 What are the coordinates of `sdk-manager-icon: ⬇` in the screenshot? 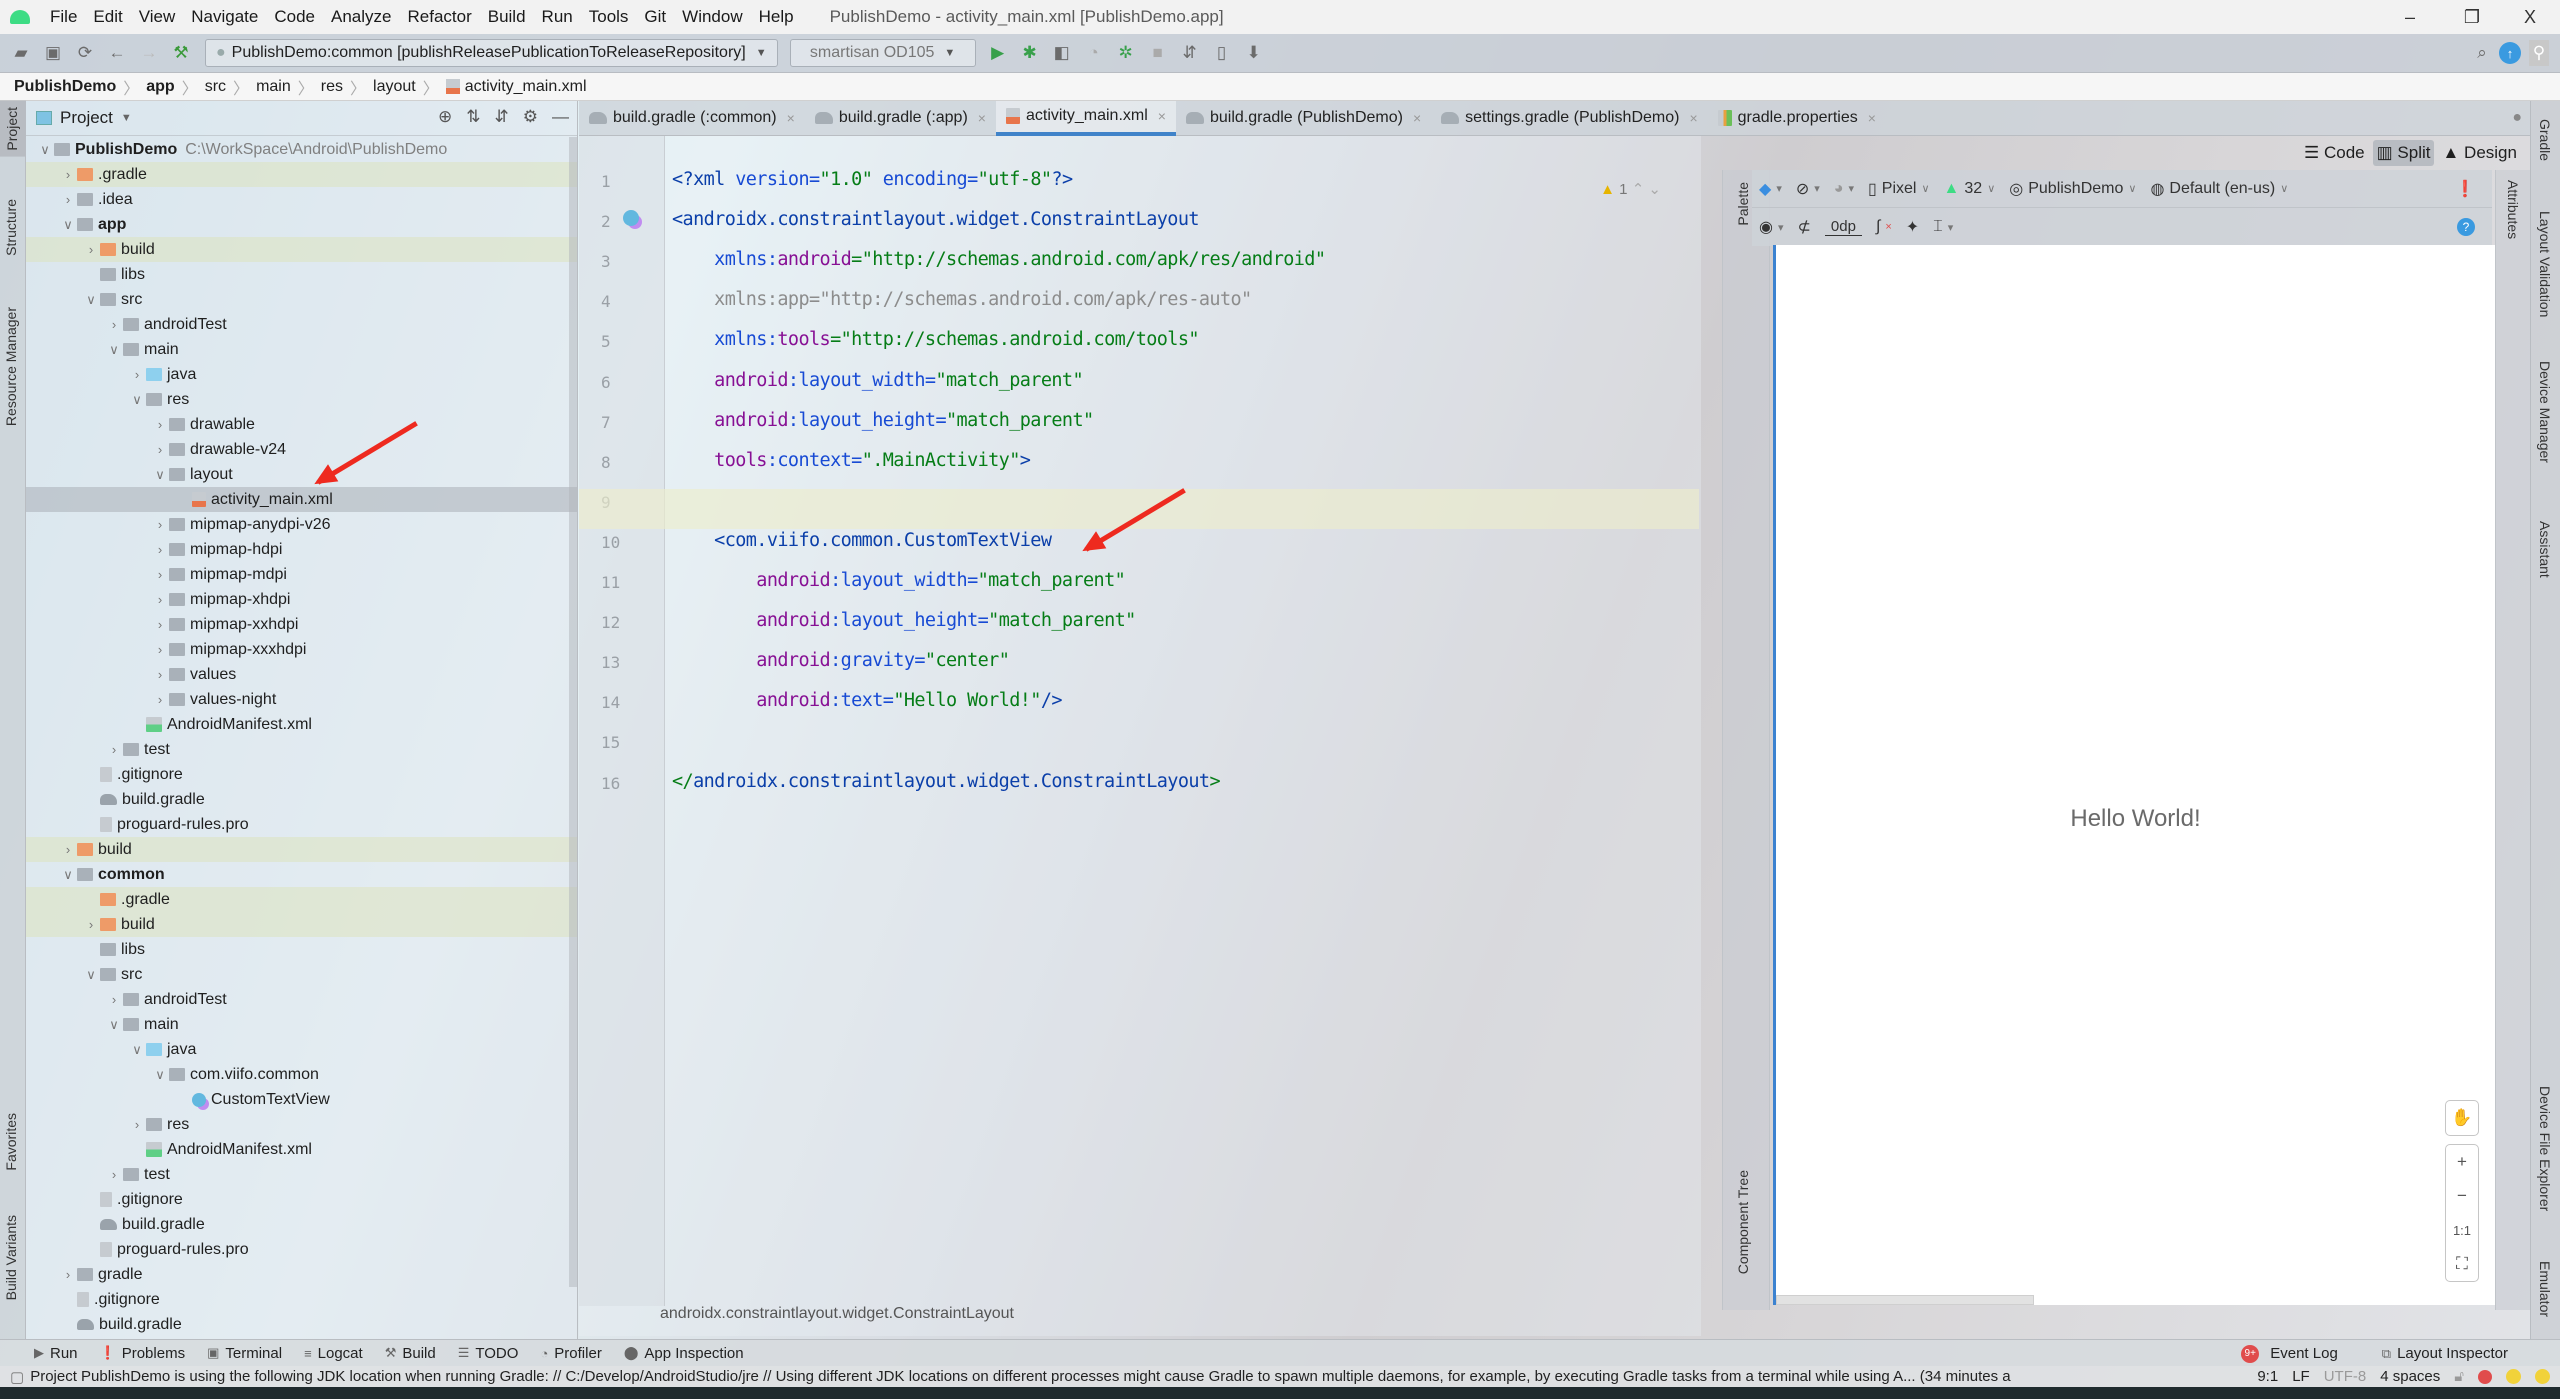 It's located at (1254, 53).